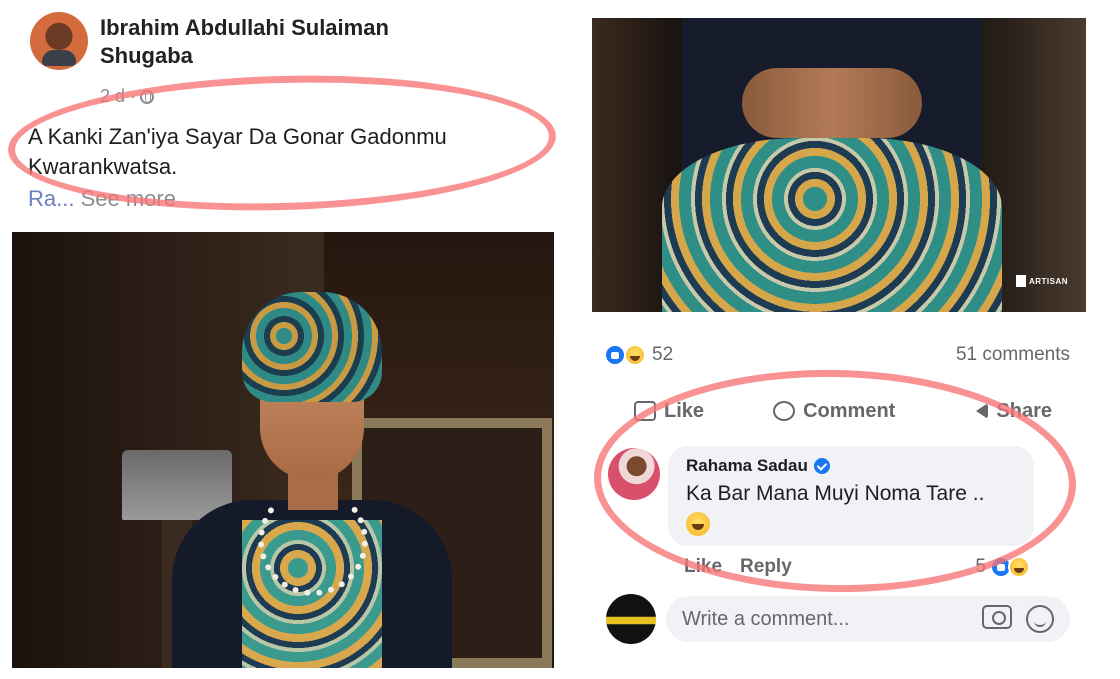 This screenshot has height=679, width=1120. What do you see at coordinates (851, 466) in the screenshot?
I see `commenter-name: Rahama Sadau` at bounding box center [851, 466].